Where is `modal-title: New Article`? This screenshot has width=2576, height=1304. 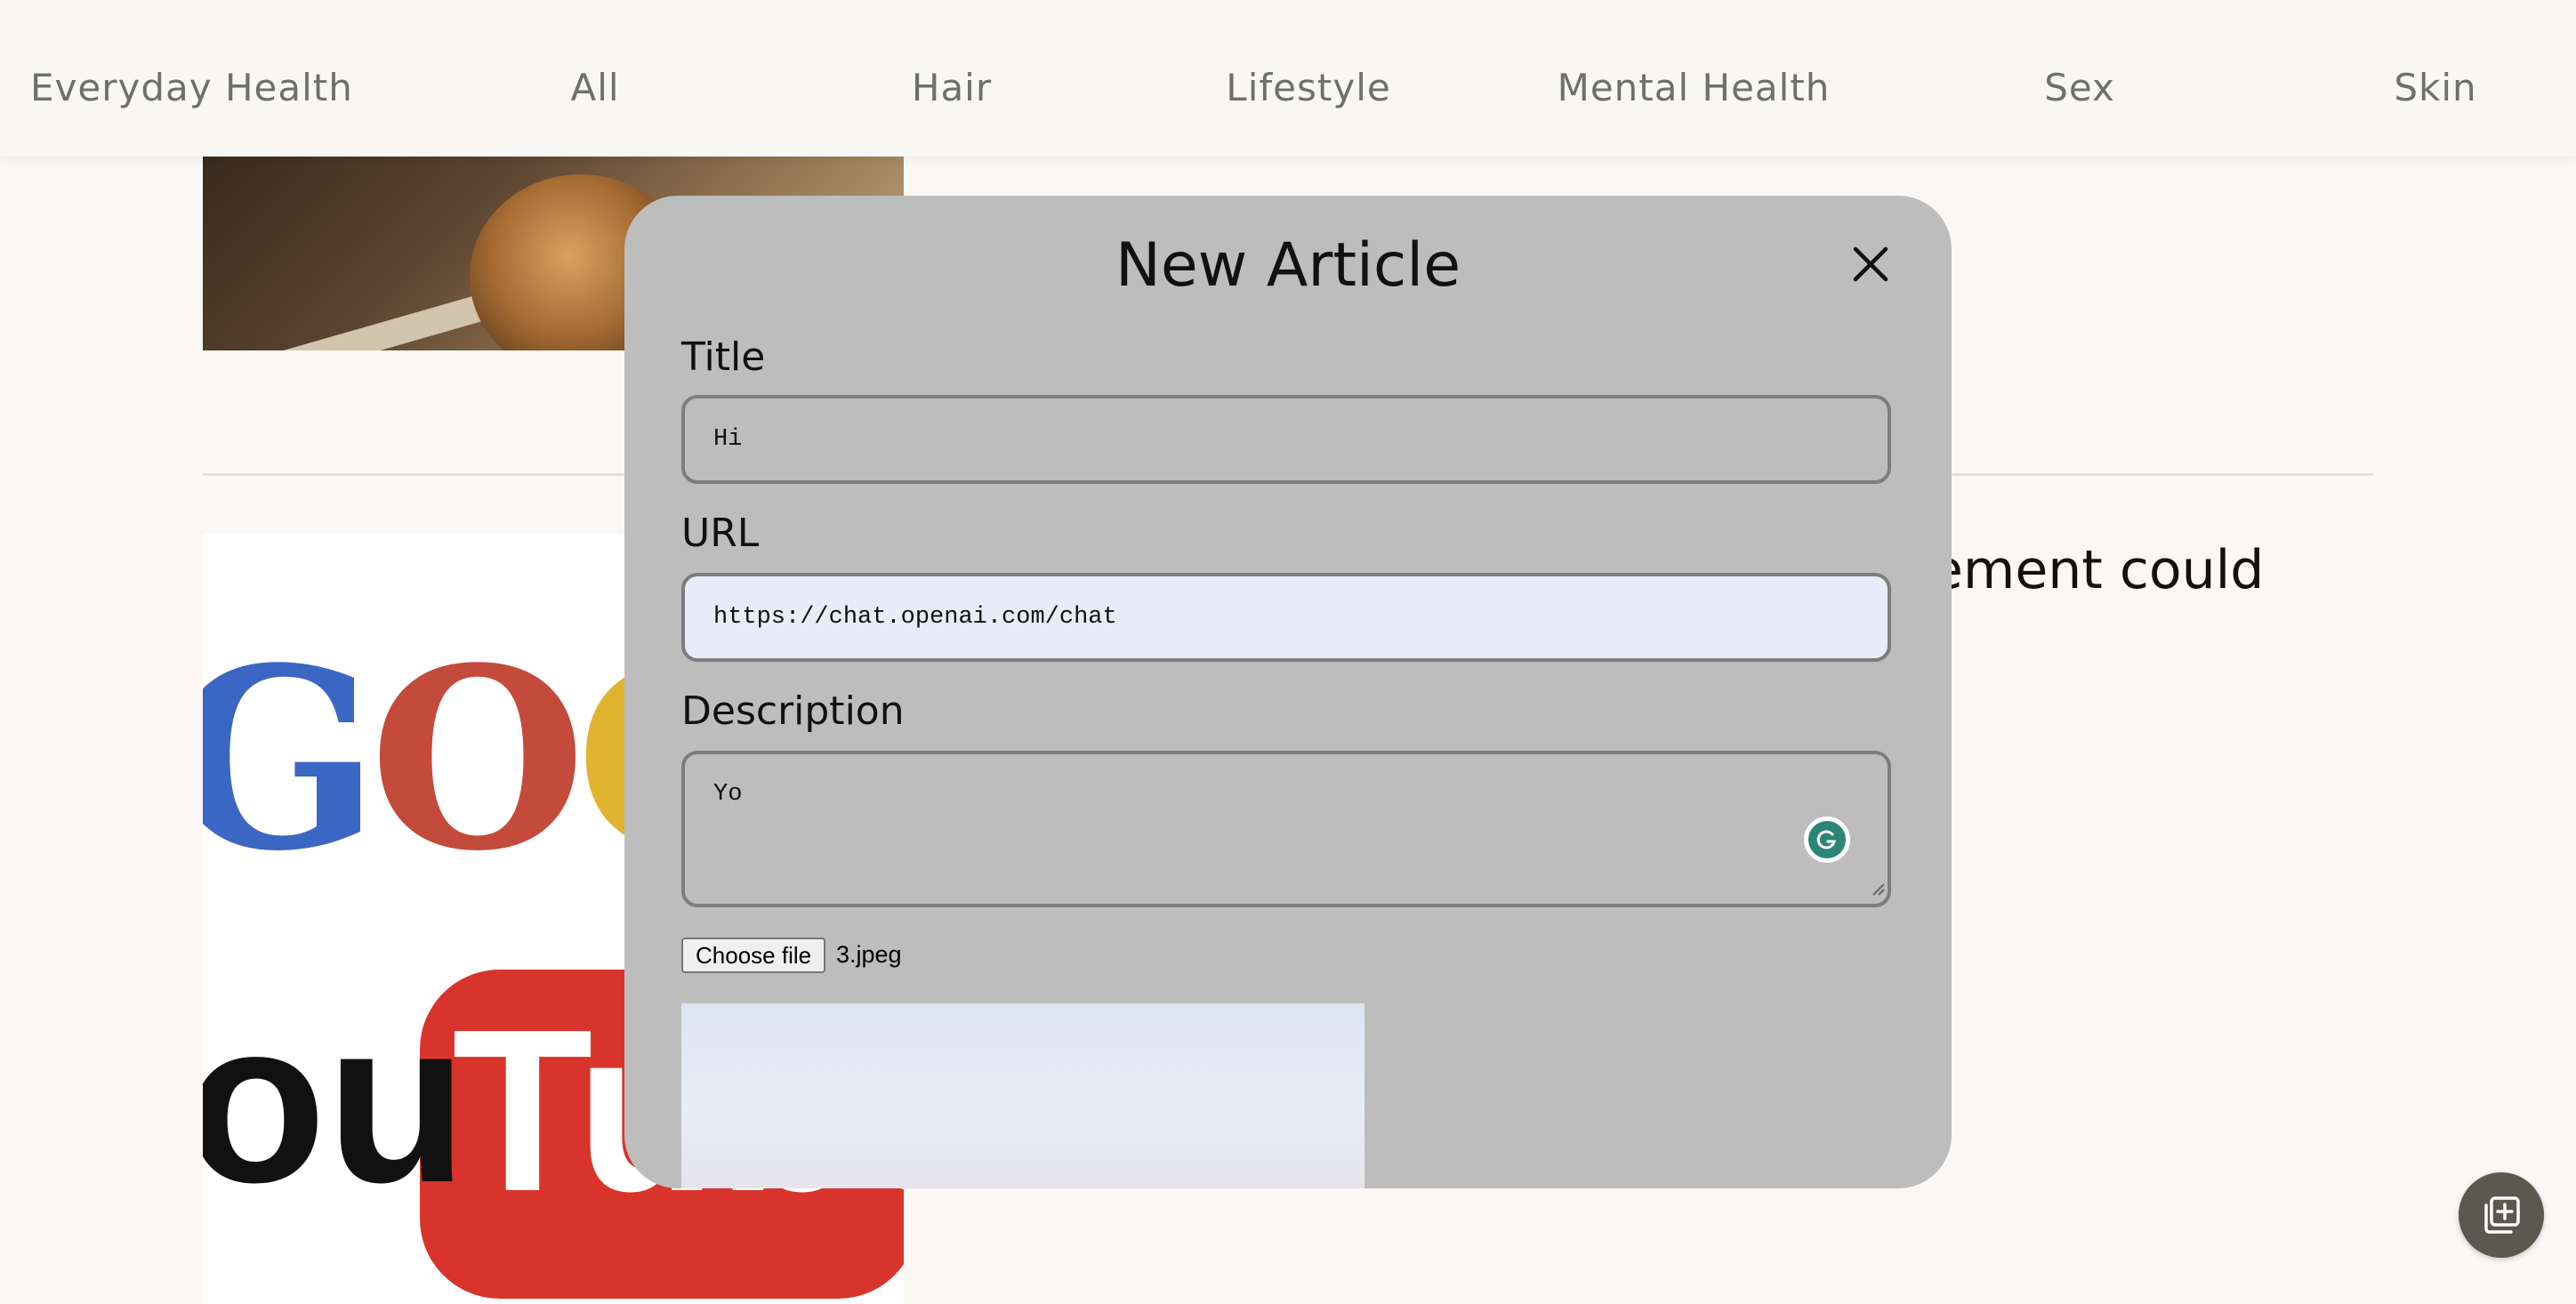 modal-title: New Article is located at coordinates (1288, 265).